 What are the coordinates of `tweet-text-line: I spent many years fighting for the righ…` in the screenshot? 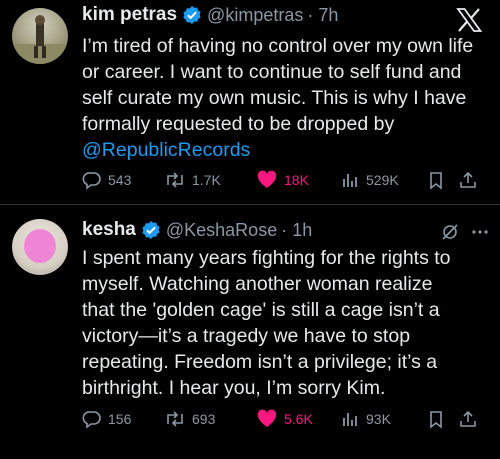 It's located at (266, 258).